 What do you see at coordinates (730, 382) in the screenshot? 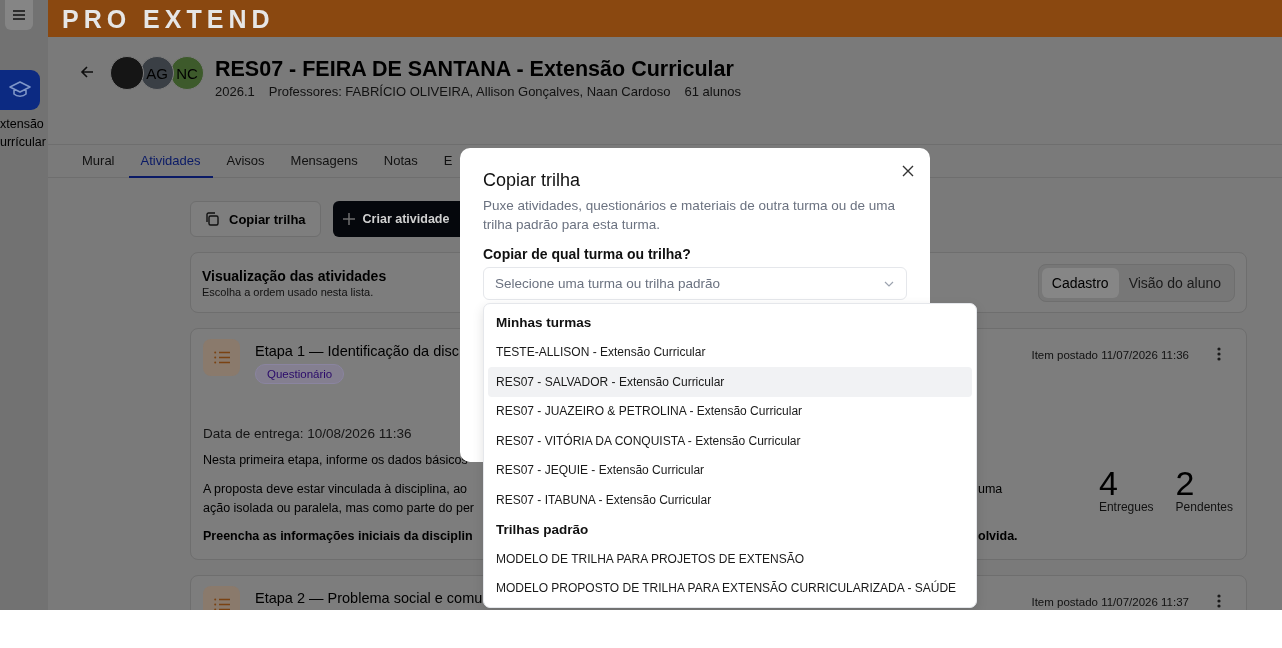
I see `dropdown-option: RES07 - SALVADOR - Extensão Curricular` at bounding box center [730, 382].